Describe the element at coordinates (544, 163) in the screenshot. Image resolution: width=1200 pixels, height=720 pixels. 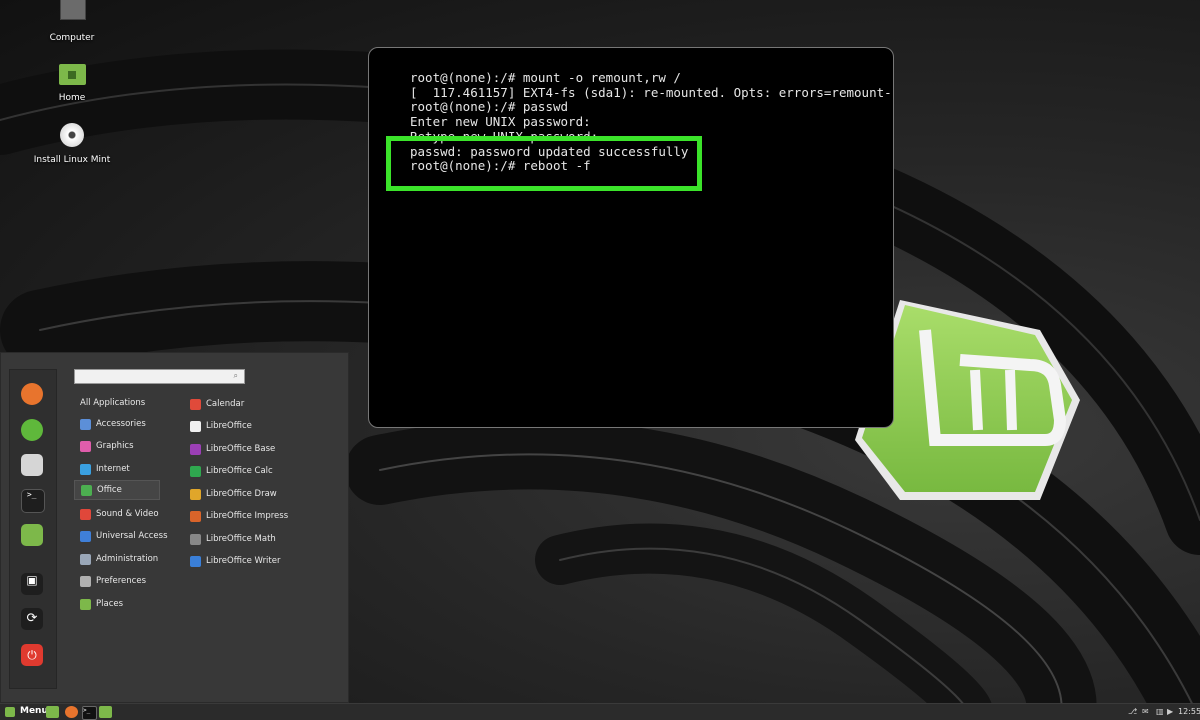
I see `highlight-box` at that location.